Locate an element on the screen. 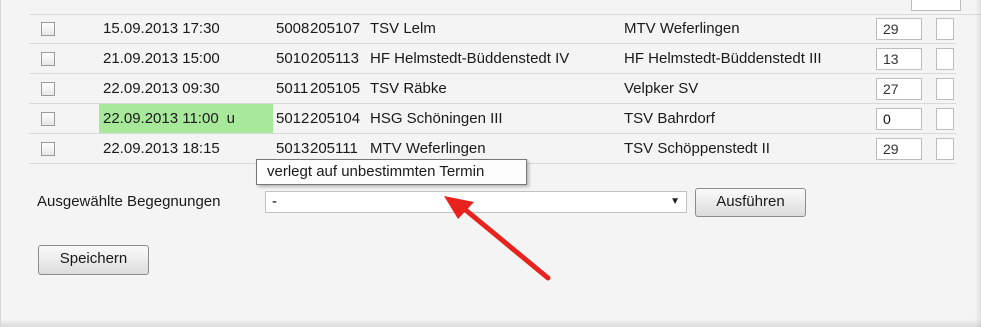  red-arrow-icon is located at coordinates (497, 238).